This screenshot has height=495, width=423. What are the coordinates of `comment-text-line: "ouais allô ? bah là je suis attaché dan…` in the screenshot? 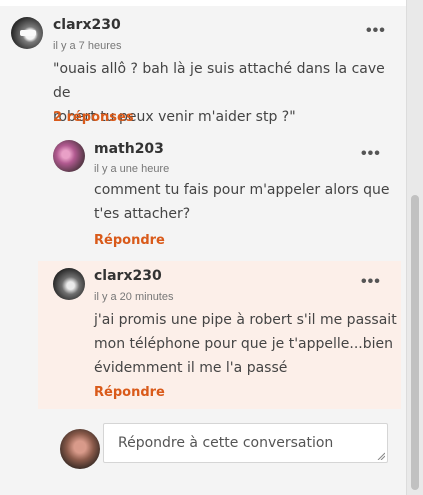 It's located at (219, 81).